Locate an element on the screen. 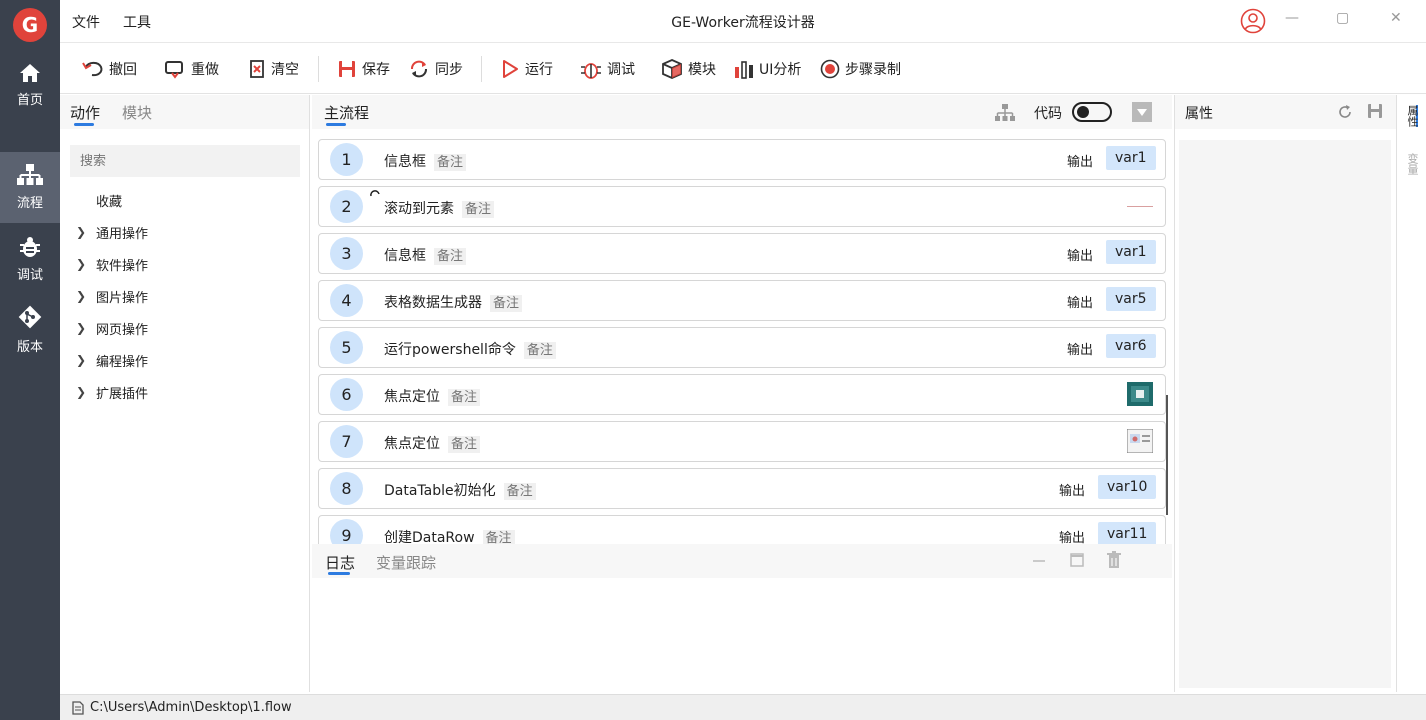 This screenshot has height=720, width=1426. step-row: 4 表格数据生成器 备注 输出 var5 is located at coordinates (742, 300).